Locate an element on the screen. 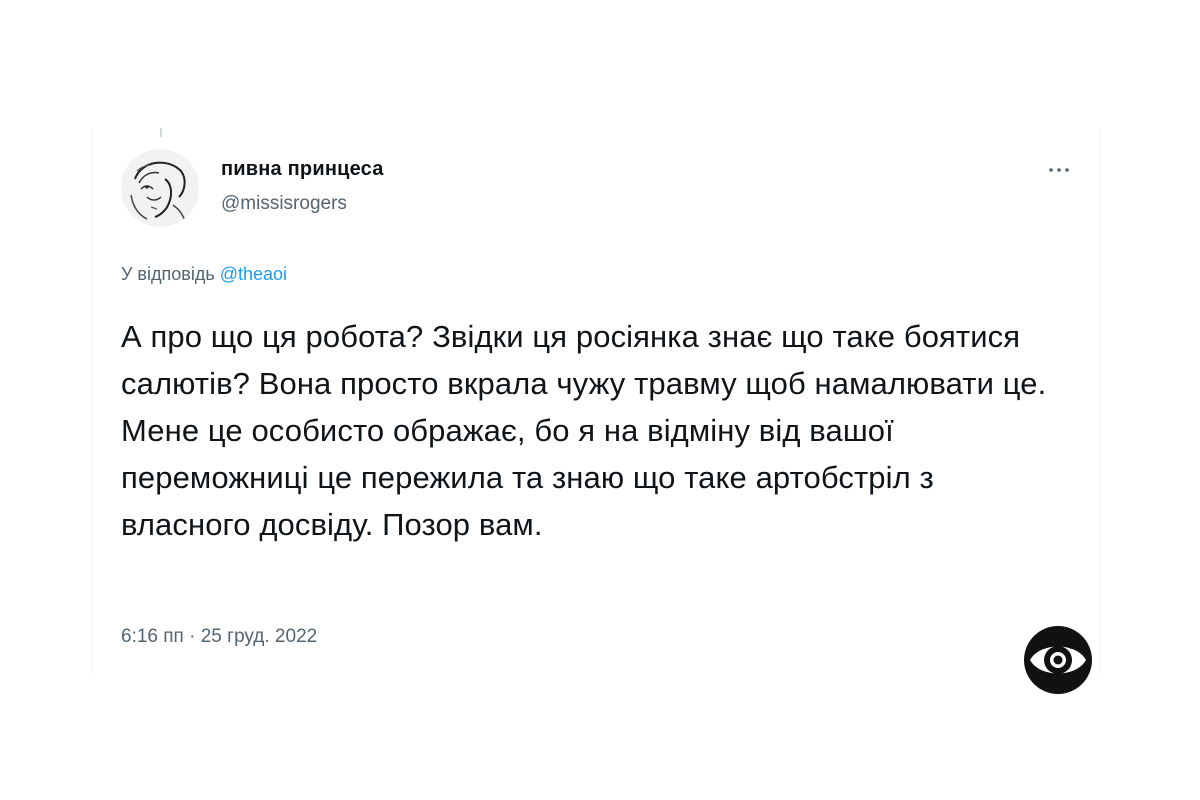  eye-logo-icon is located at coordinates (1058, 660).